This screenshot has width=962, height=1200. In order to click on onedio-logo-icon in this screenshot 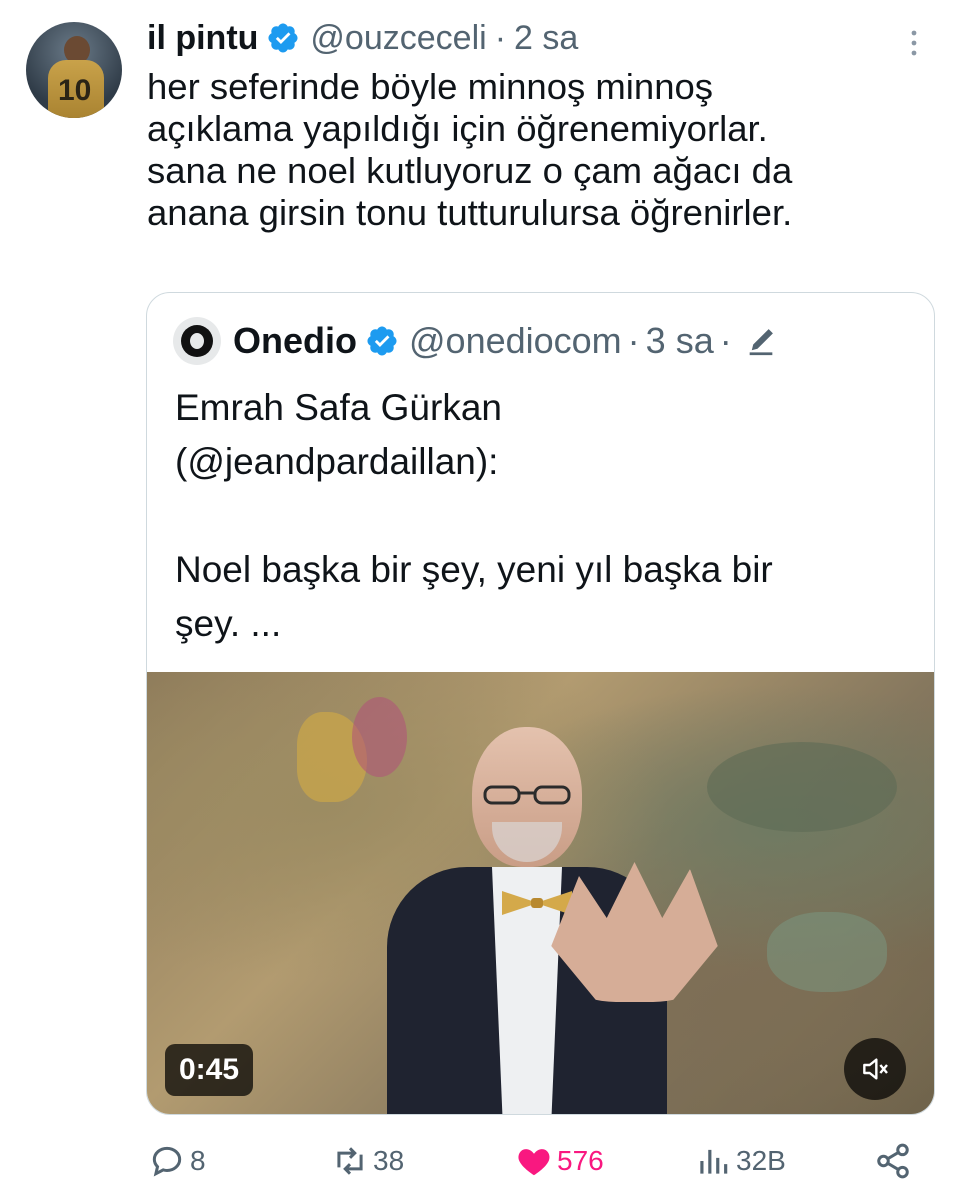, I will do `click(197, 341)`.